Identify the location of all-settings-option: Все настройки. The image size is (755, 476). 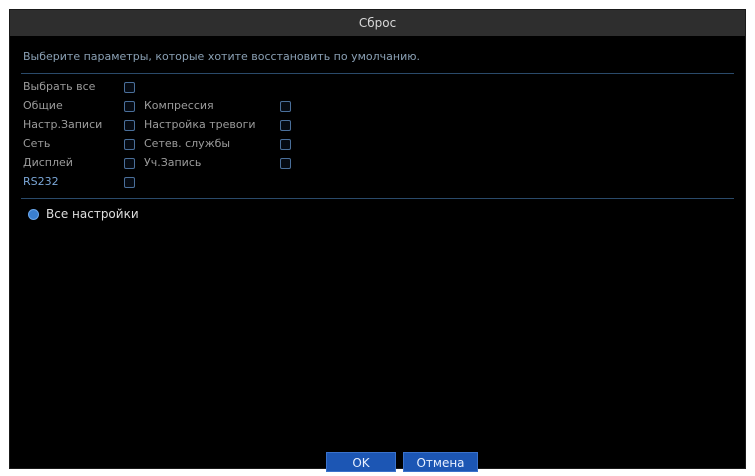
(83, 214).